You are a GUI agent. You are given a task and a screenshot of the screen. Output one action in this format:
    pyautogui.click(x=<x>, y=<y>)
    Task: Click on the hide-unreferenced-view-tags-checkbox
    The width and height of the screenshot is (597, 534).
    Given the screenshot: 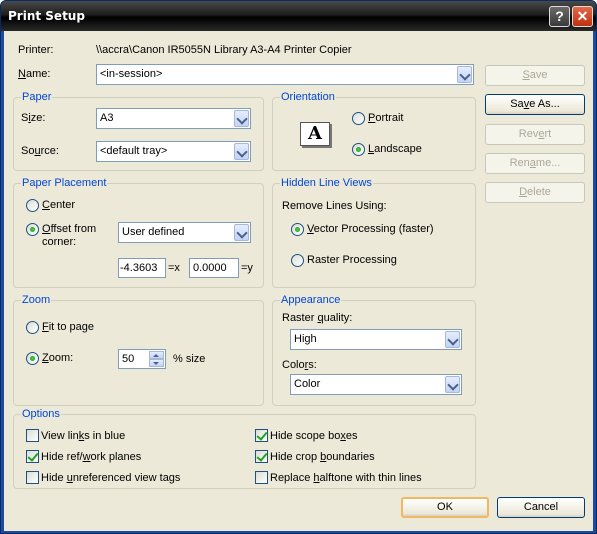 What is the action you would take?
    pyautogui.click(x=32, y=477)
    